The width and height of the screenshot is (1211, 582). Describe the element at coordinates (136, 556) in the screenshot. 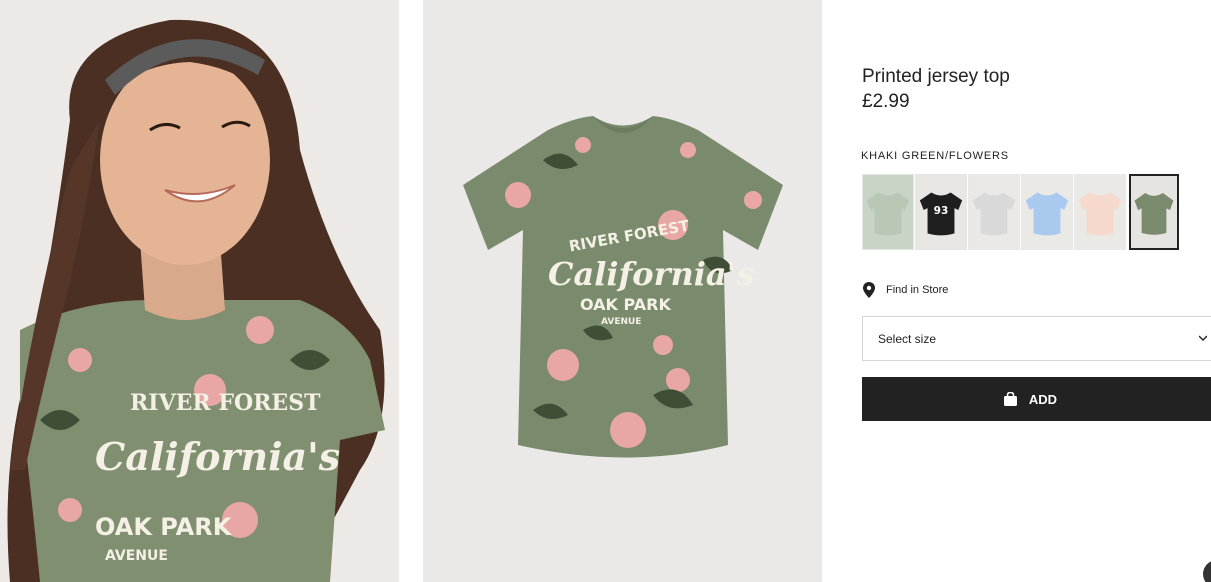

I see `model-print-line4: AVENUE` at that location.